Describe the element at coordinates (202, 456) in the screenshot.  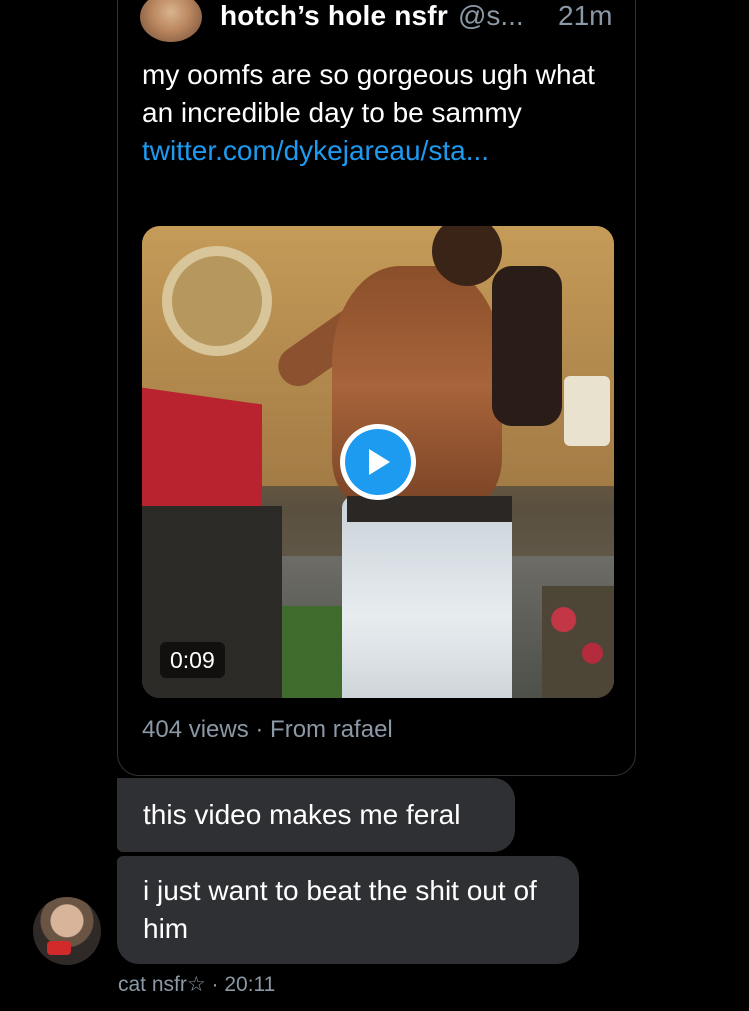
I see `video-scene-cushion` at that location.